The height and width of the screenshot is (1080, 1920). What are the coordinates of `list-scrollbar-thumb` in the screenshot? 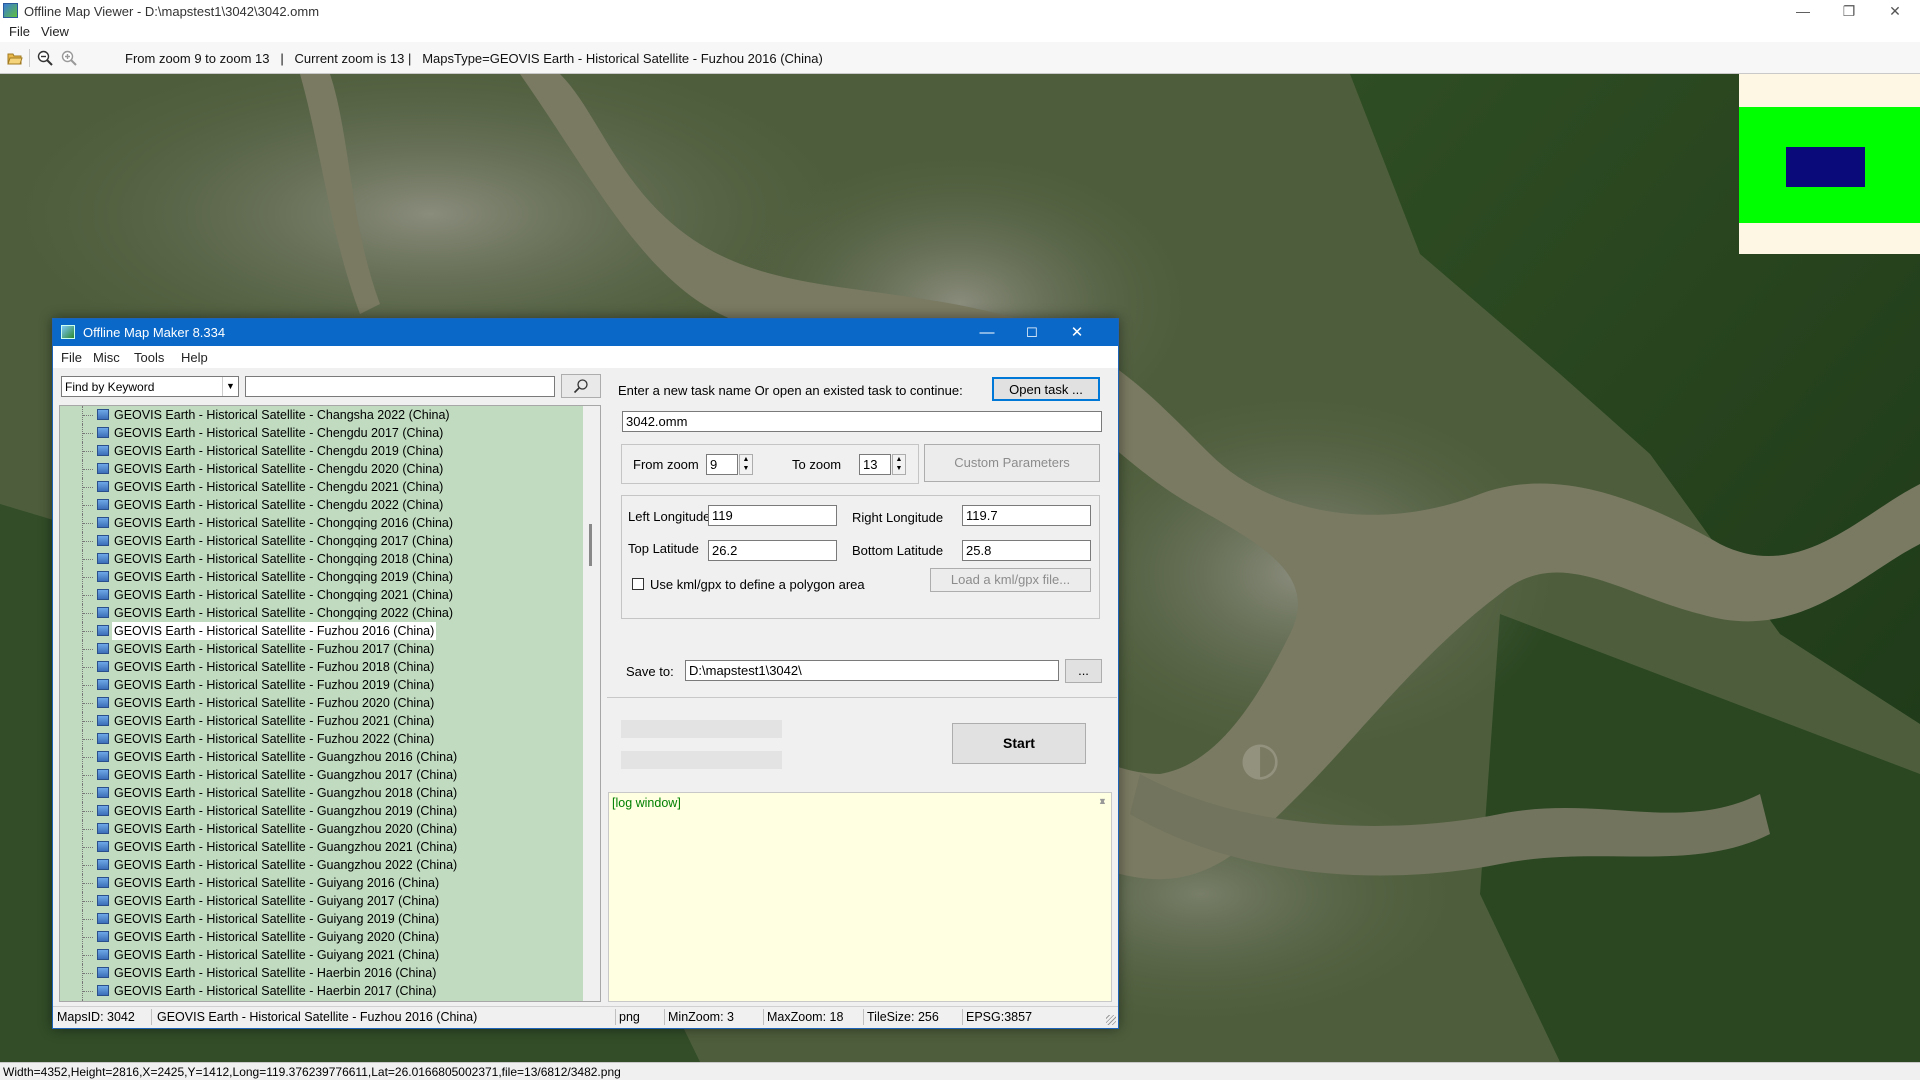 It's located at (590, 545).